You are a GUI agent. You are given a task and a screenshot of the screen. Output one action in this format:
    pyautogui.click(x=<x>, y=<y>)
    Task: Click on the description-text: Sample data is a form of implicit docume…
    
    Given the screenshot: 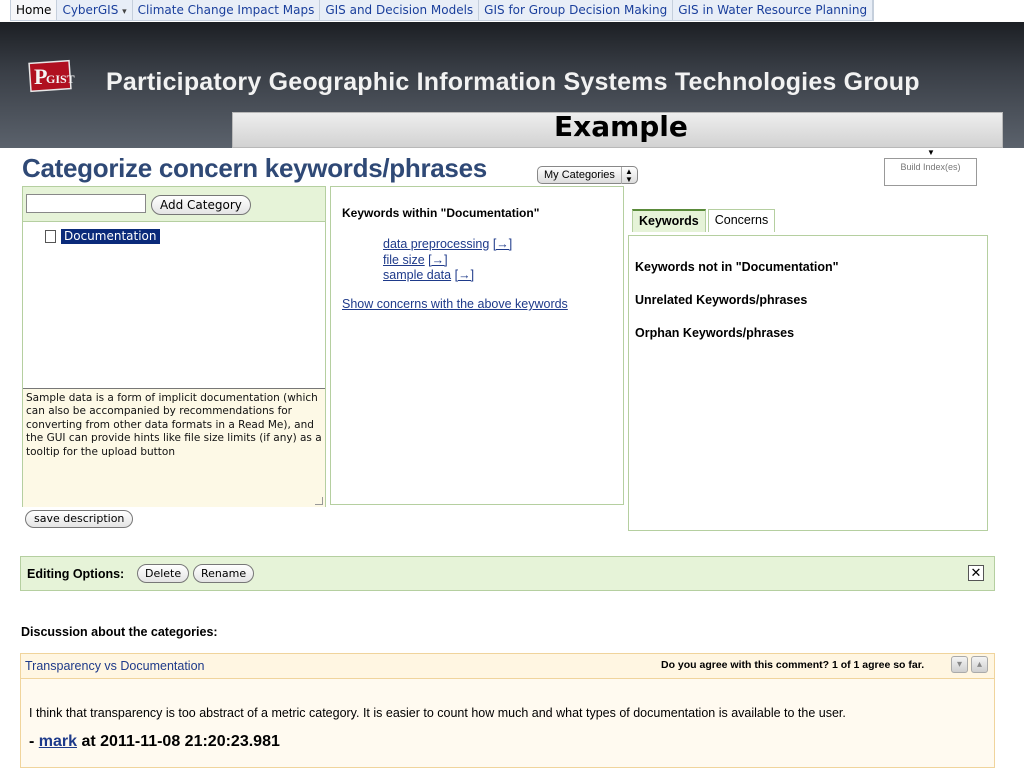 What is the action you would take?
    pyautogui.click(x=174, y=425)
    